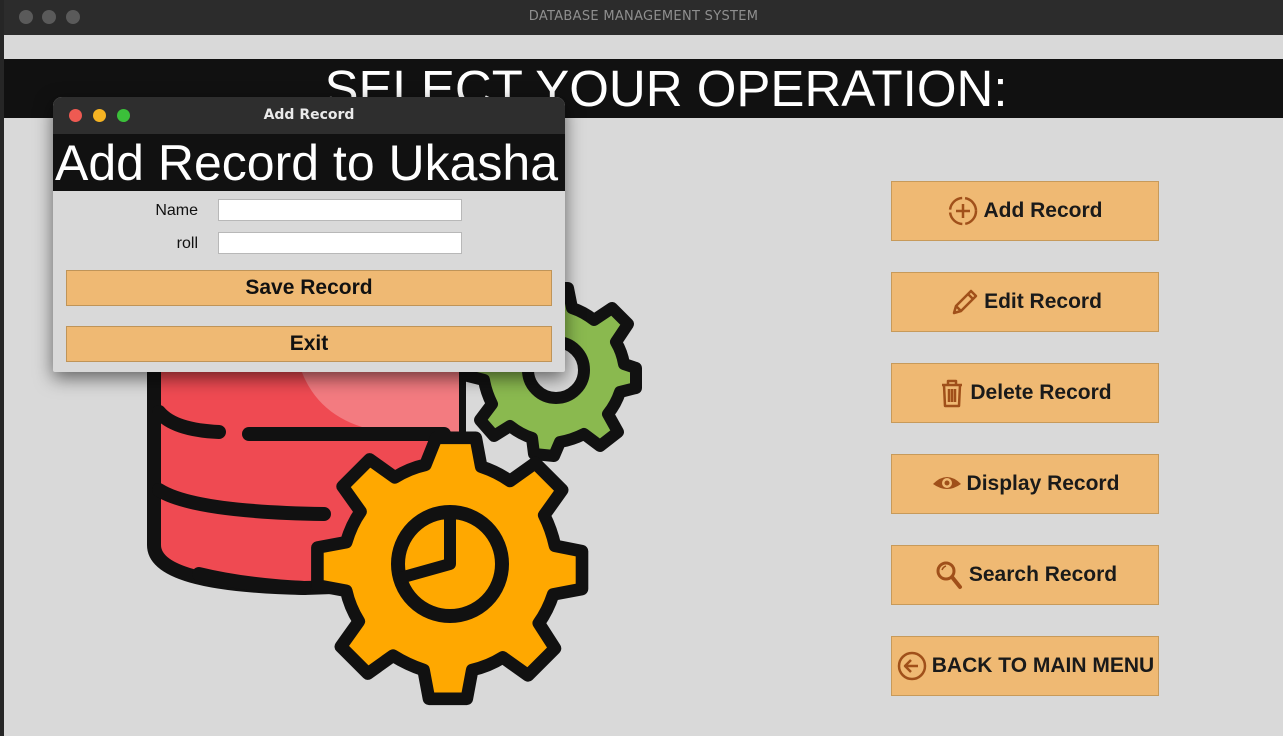  I want to click on orange-gear-icon, so click(450, 568).